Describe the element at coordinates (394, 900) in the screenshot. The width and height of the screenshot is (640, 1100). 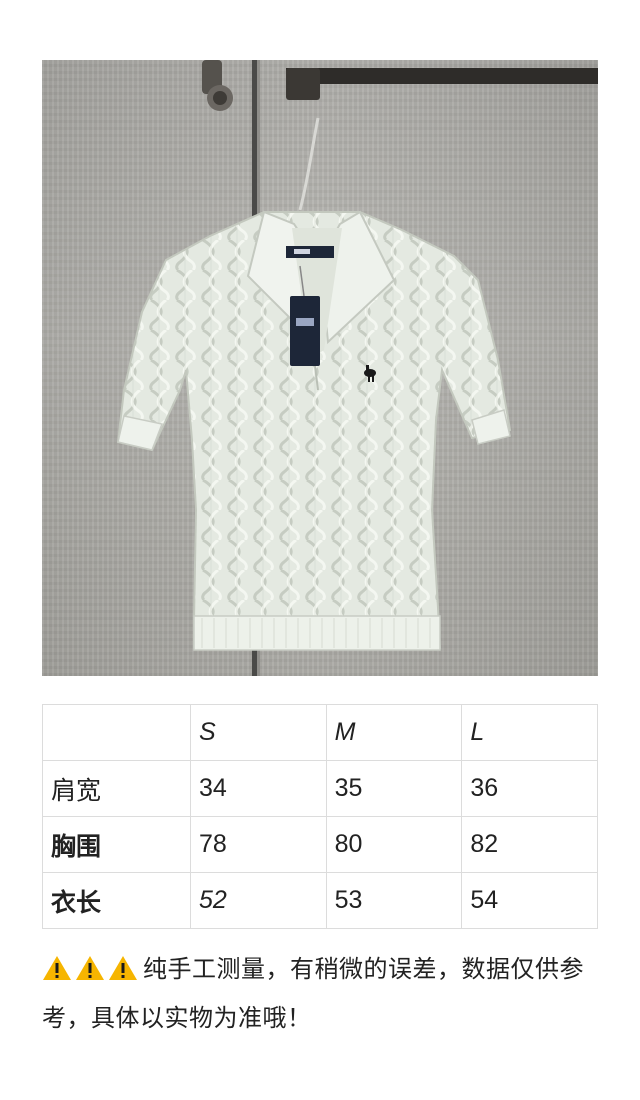
I see `table-cell: 53` at that location.